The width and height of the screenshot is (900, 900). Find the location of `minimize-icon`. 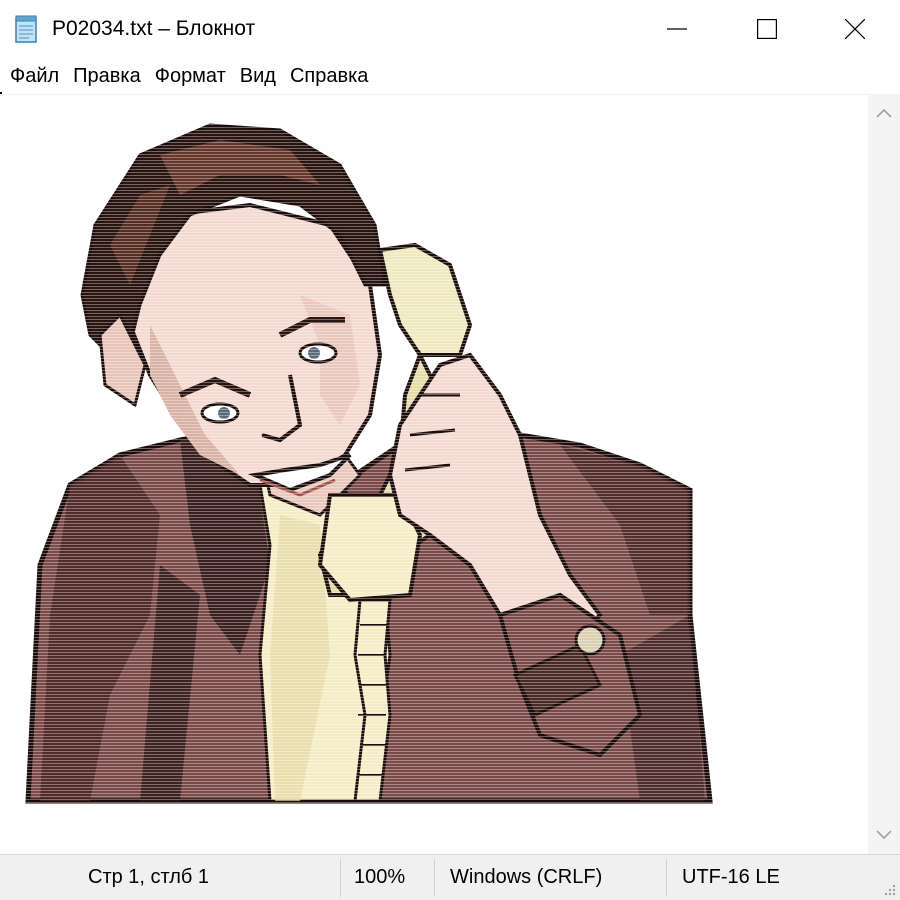

minimize-icon is located at coordinates (677, 29).